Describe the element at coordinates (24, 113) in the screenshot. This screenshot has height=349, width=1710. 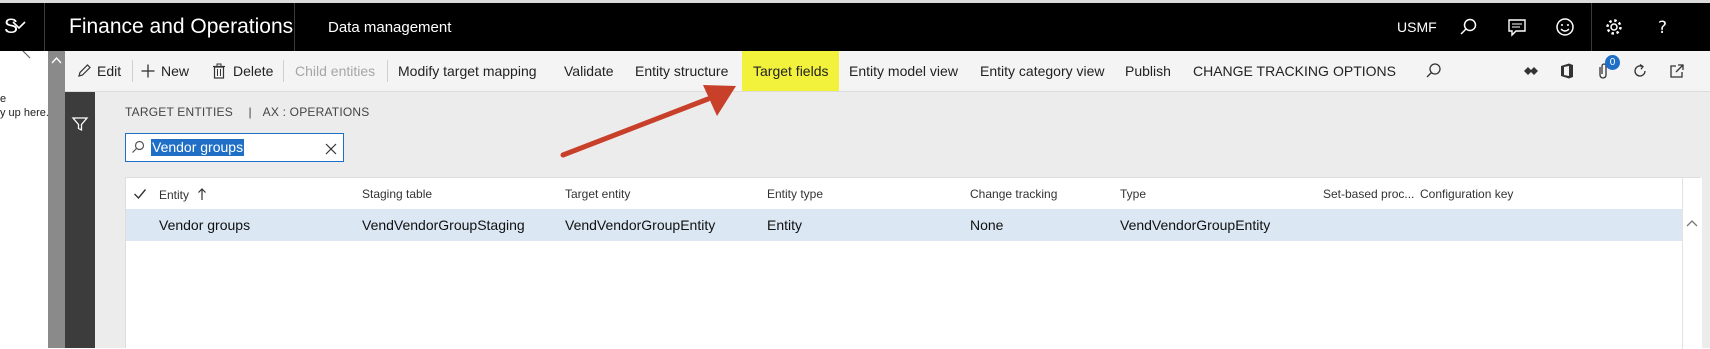
I see `workspace-text-line2: y up here.` at that location.